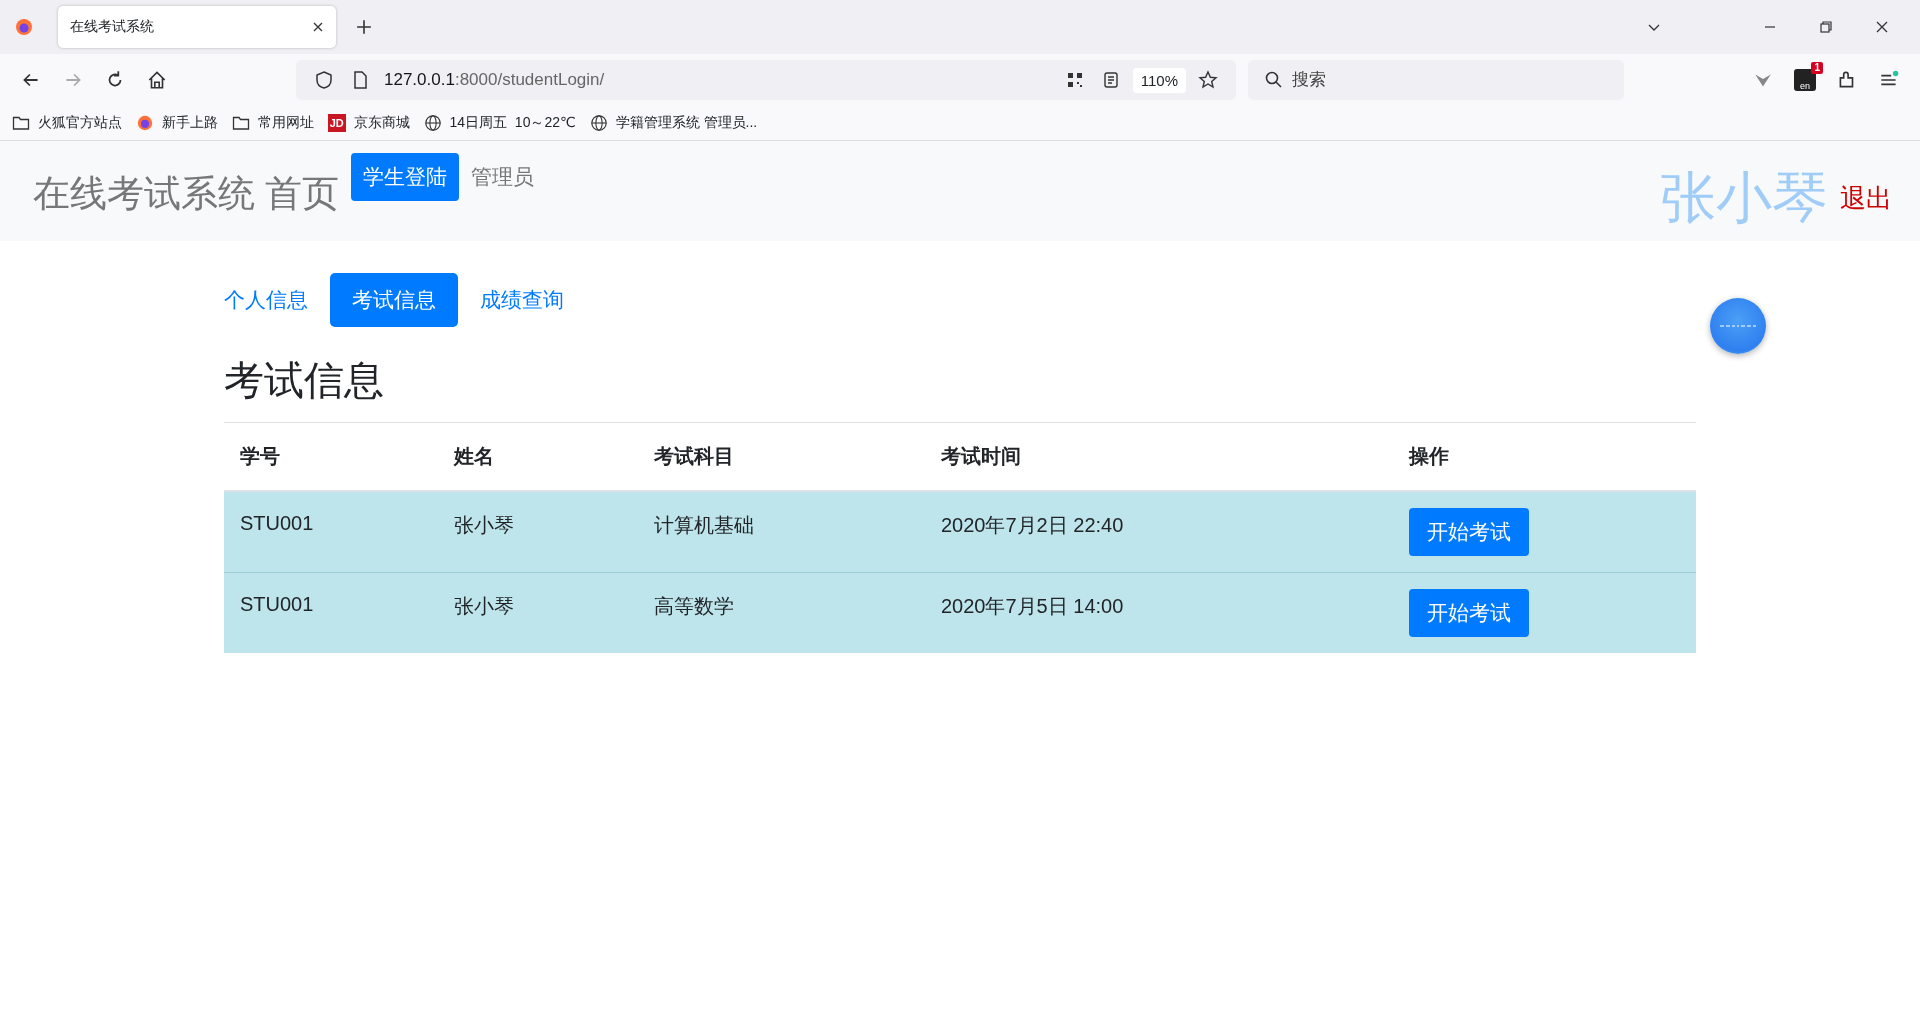 This screenshot has width=1920, height=1029. I want to click on bookmark-item: 常用网址, so click(272, 123).